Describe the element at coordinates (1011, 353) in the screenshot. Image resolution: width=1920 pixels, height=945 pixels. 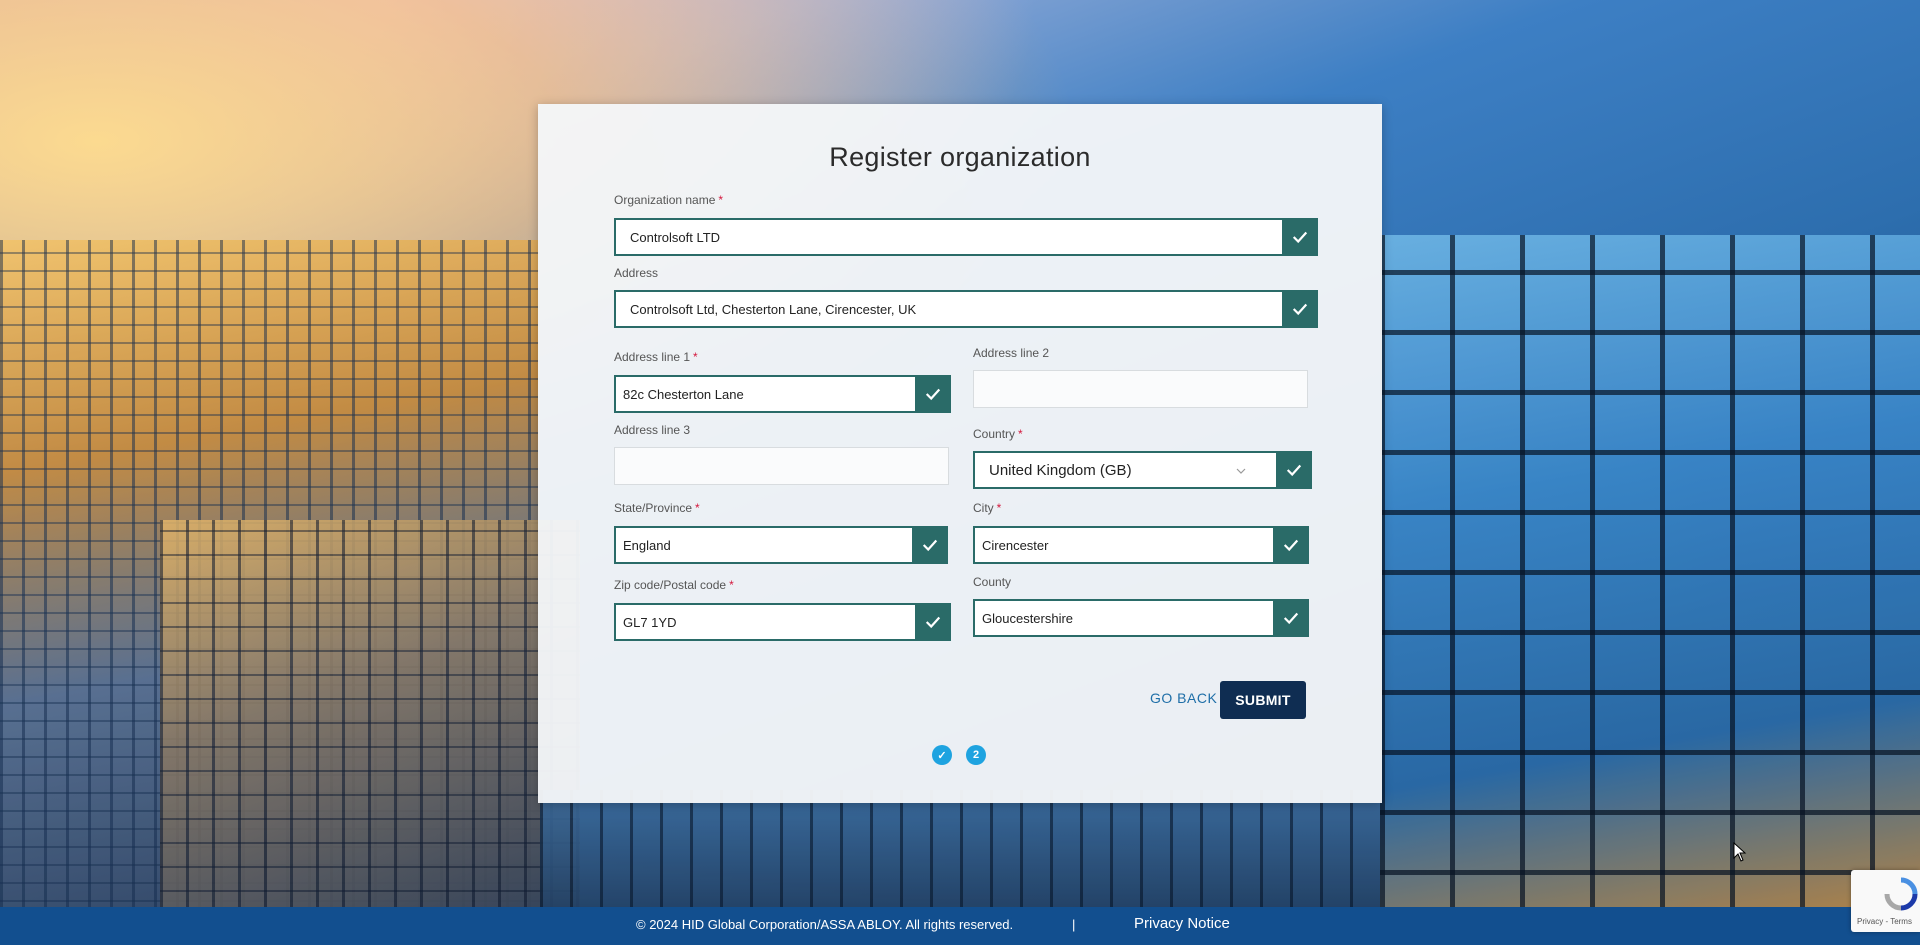
I see `address-line2-label: Address line 2` at that location.